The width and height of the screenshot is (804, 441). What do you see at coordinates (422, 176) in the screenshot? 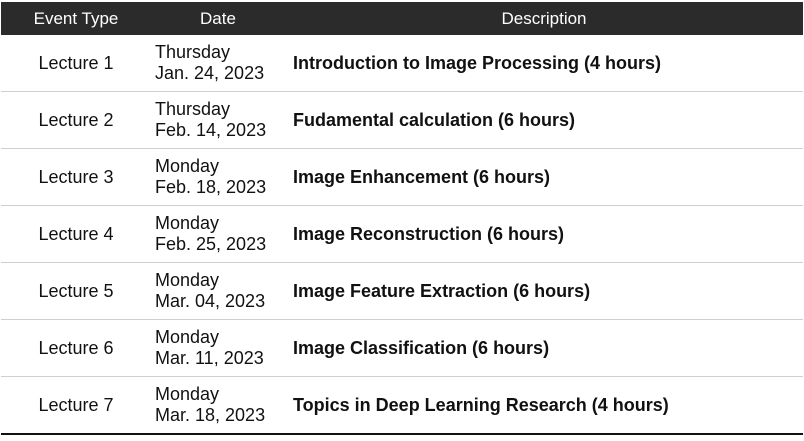
I see `description-cell: Image Enhancement (6 hours)` at bounding box center [422, 176].